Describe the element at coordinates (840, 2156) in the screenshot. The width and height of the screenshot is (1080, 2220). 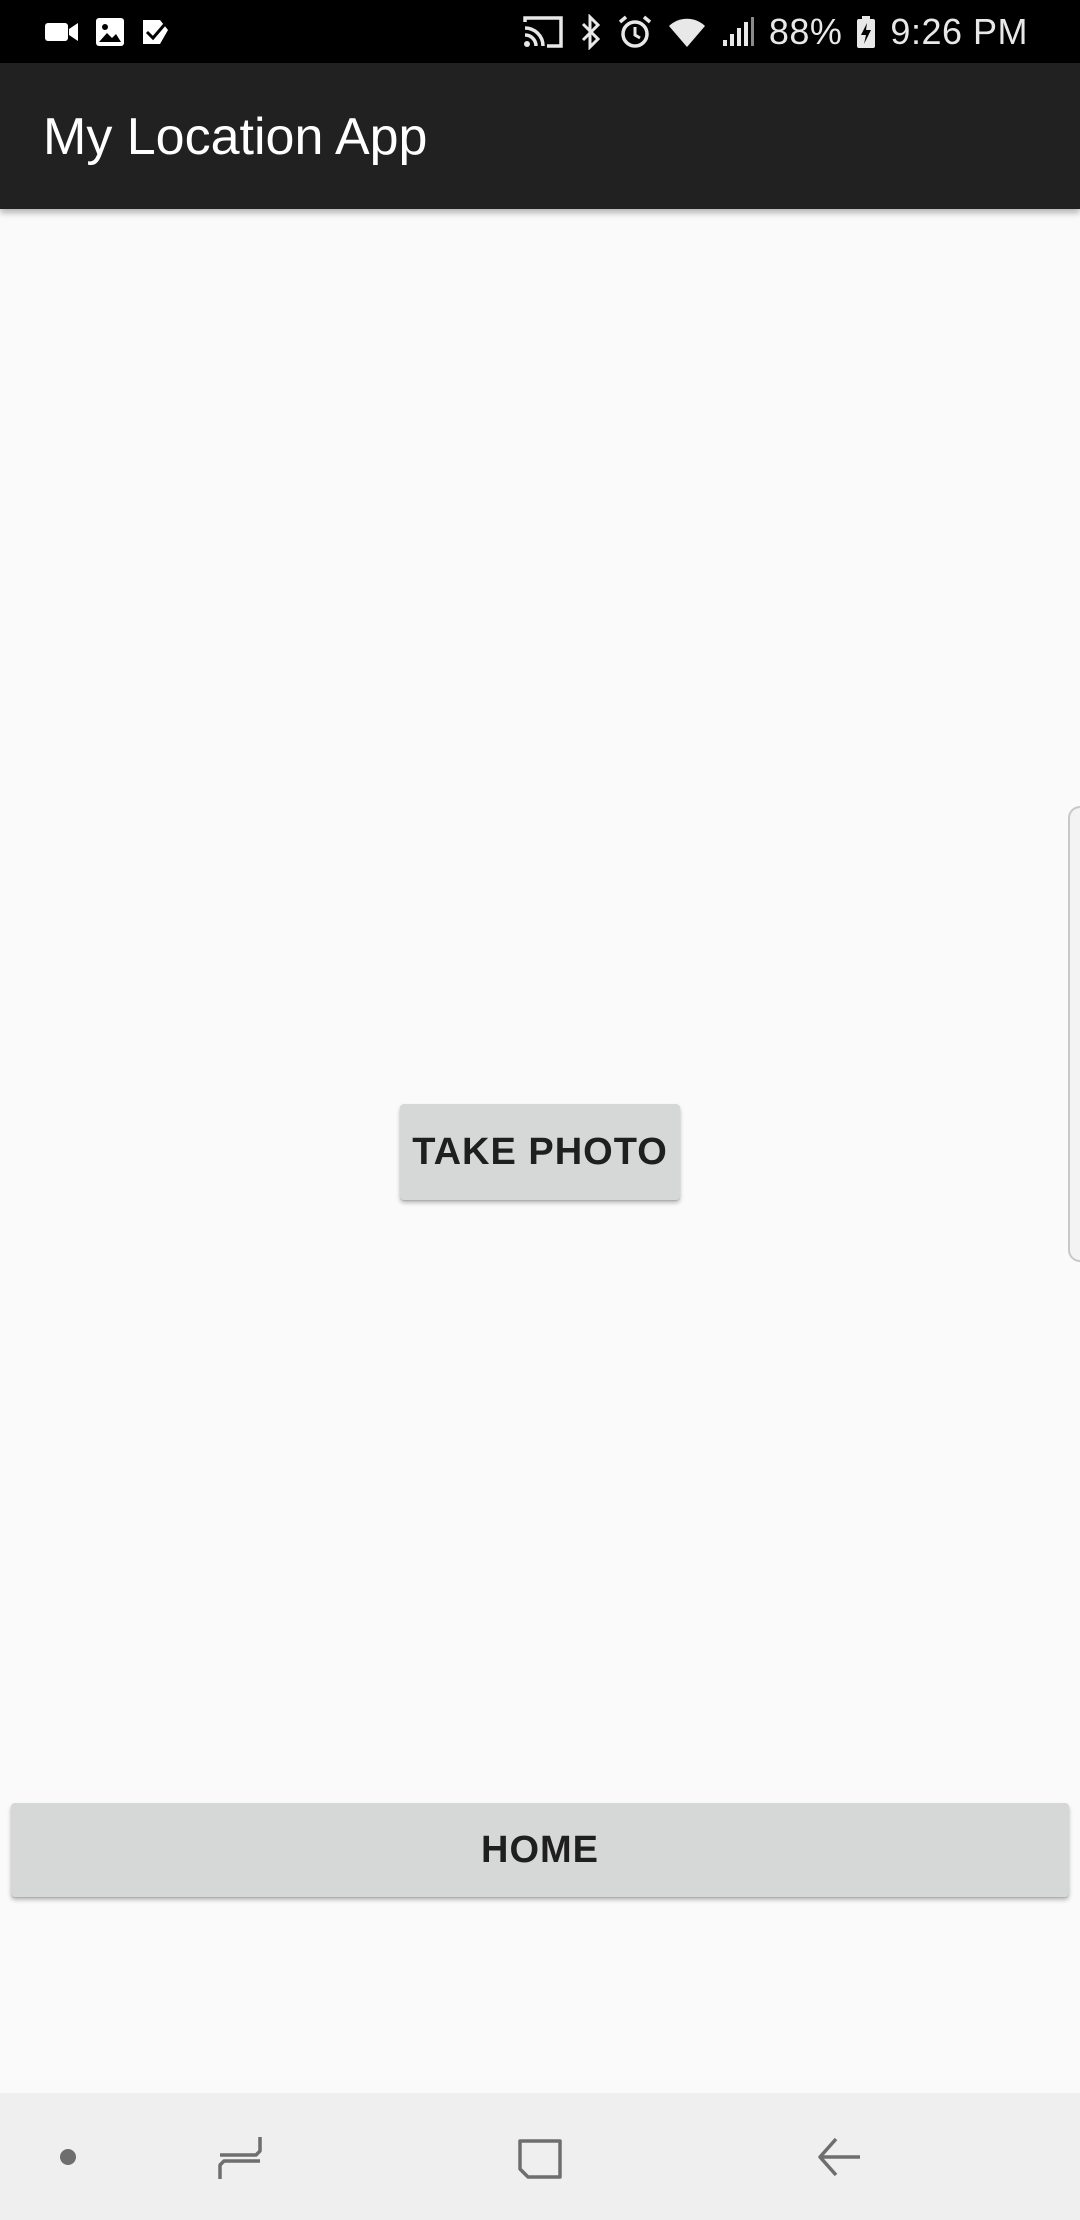
I see `back-icon` at that location.